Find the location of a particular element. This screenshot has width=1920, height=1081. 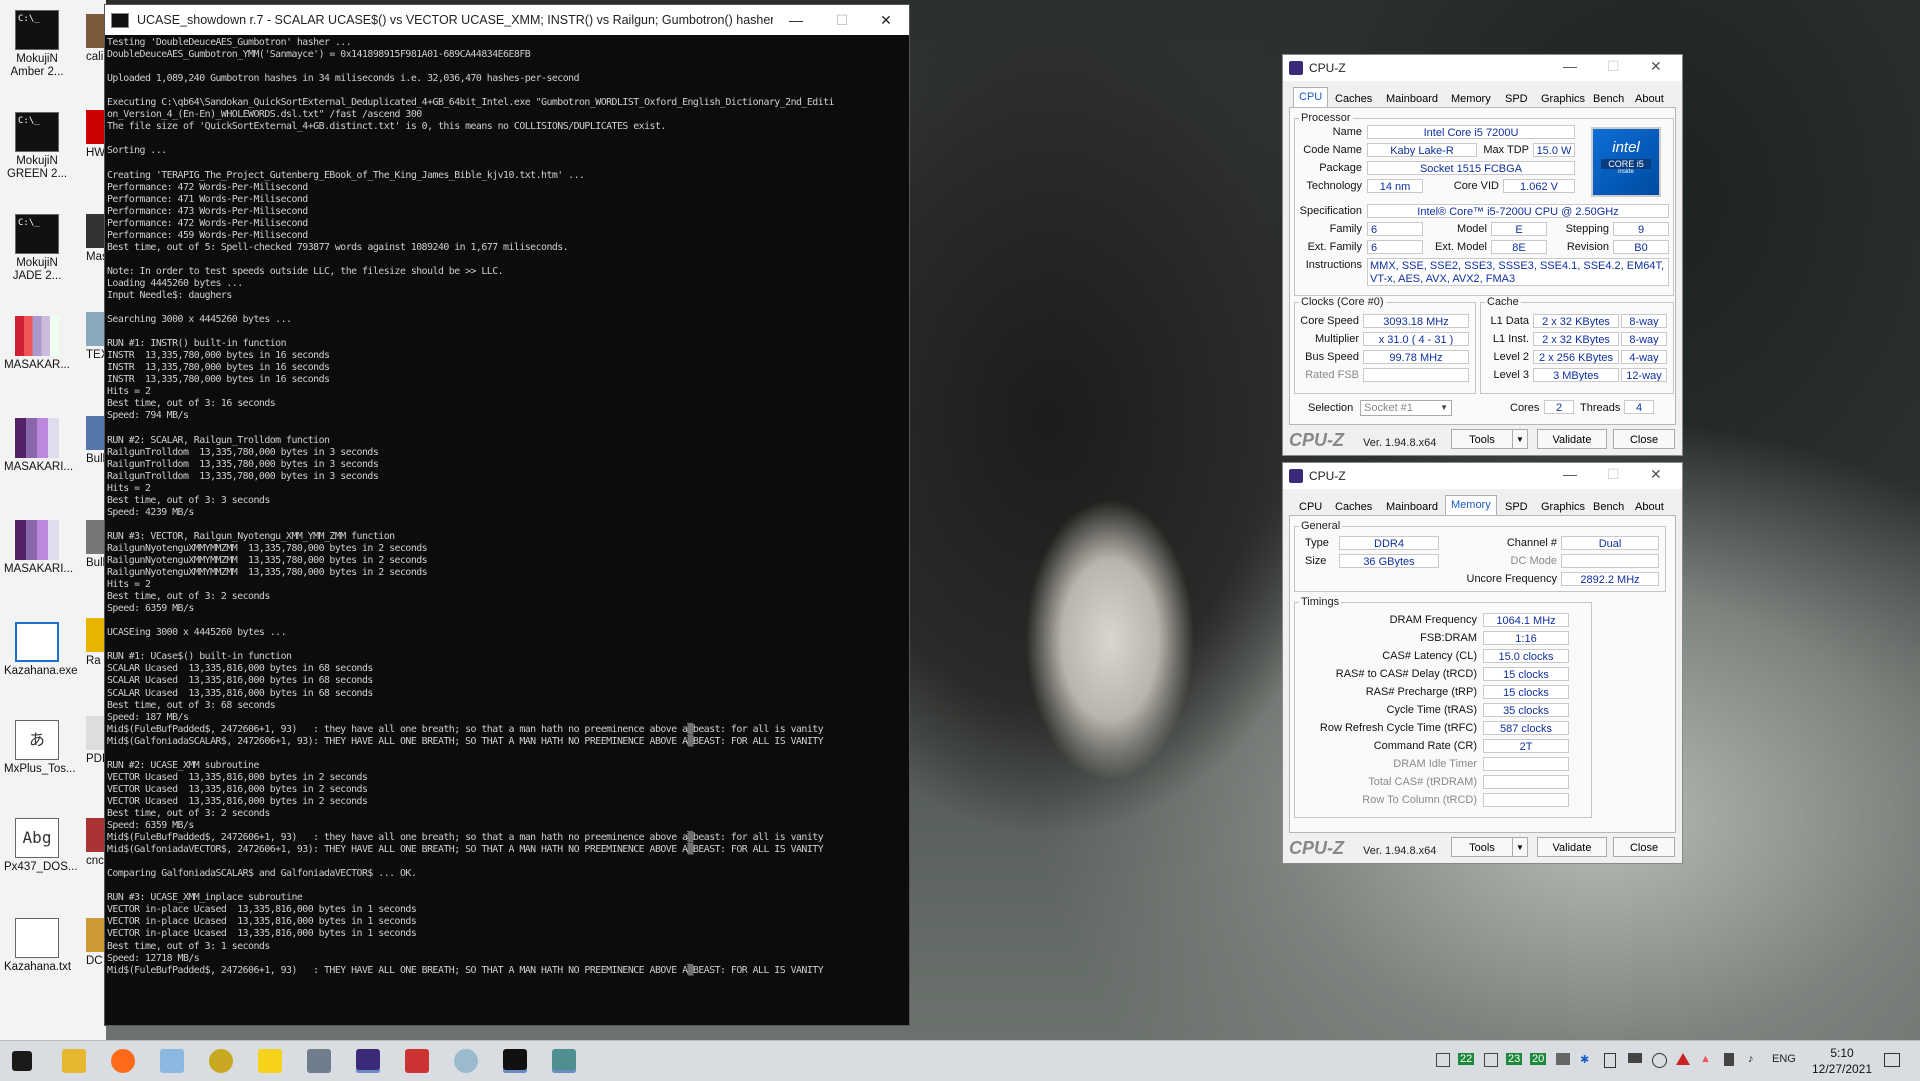

warning-icon is located at coordinates (1683, 1059).